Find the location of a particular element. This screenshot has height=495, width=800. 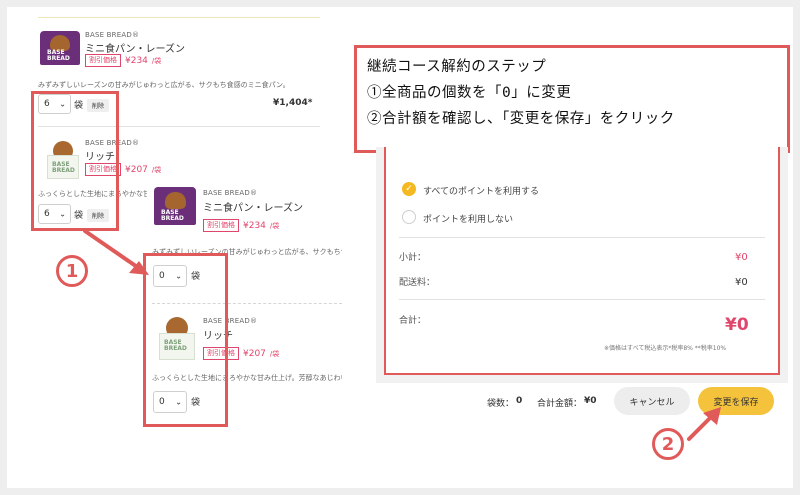

product-description: みずみずしいレーズンの甘みがじゅわっと広がる、サクもち食感のミニ食パン。 is located at coordinates (164, 85).